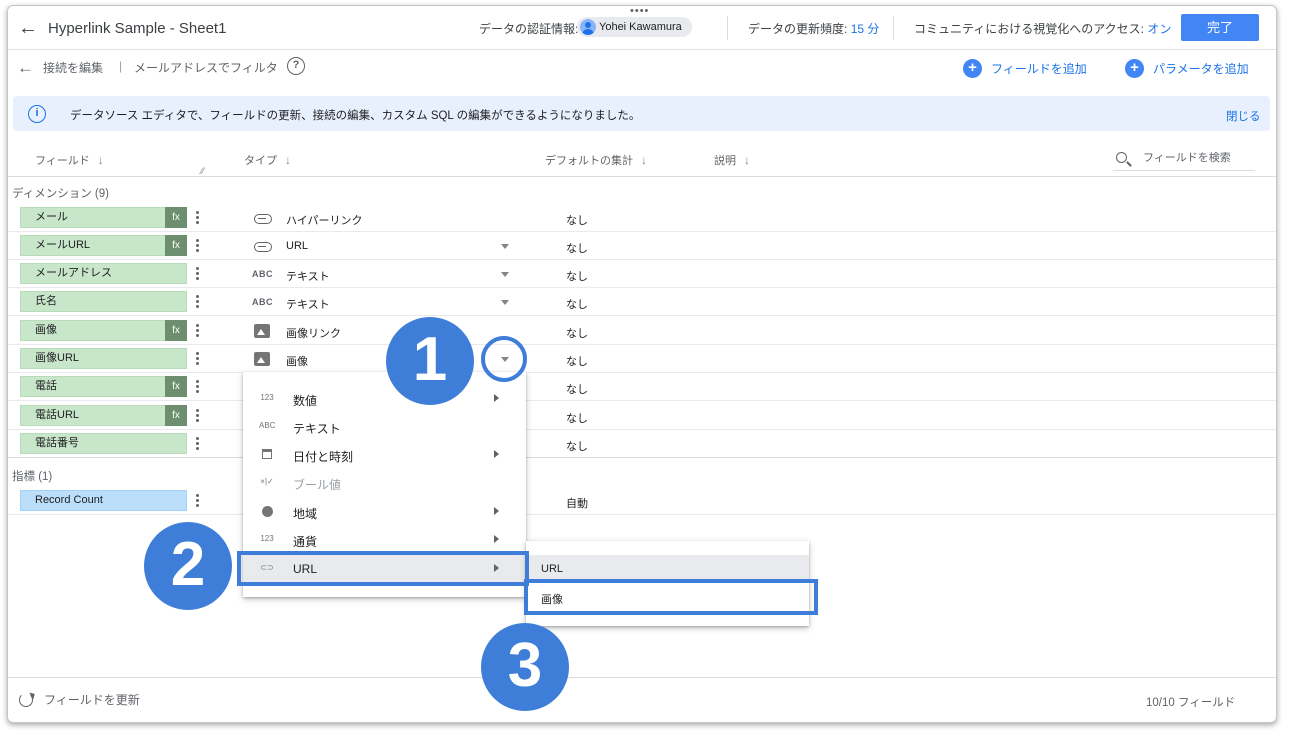 Image resolution: width=1291 pixels, height=737 pixels. Describe the element at coordinates (384, 399) in the screenshot. I see `menu-item-number: 123 数値` at that location.